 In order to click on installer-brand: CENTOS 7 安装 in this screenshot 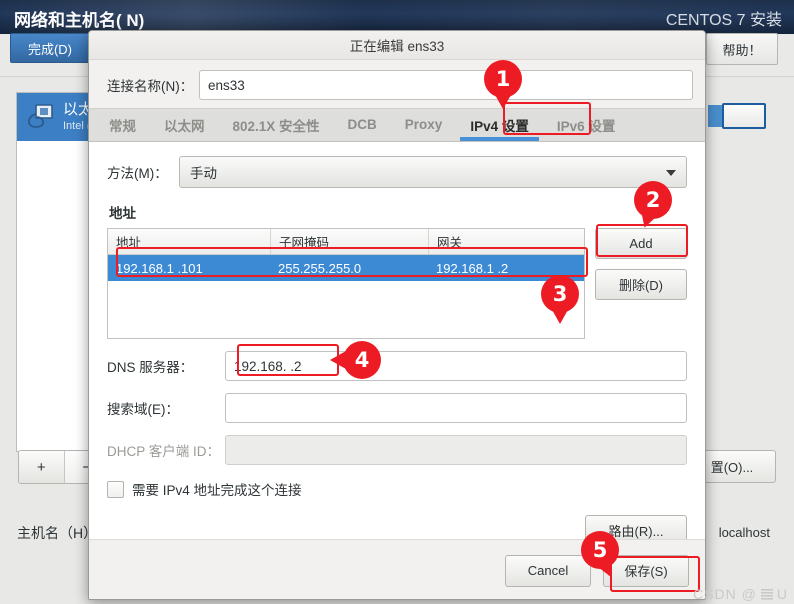, I will do `click(723, 20)`.